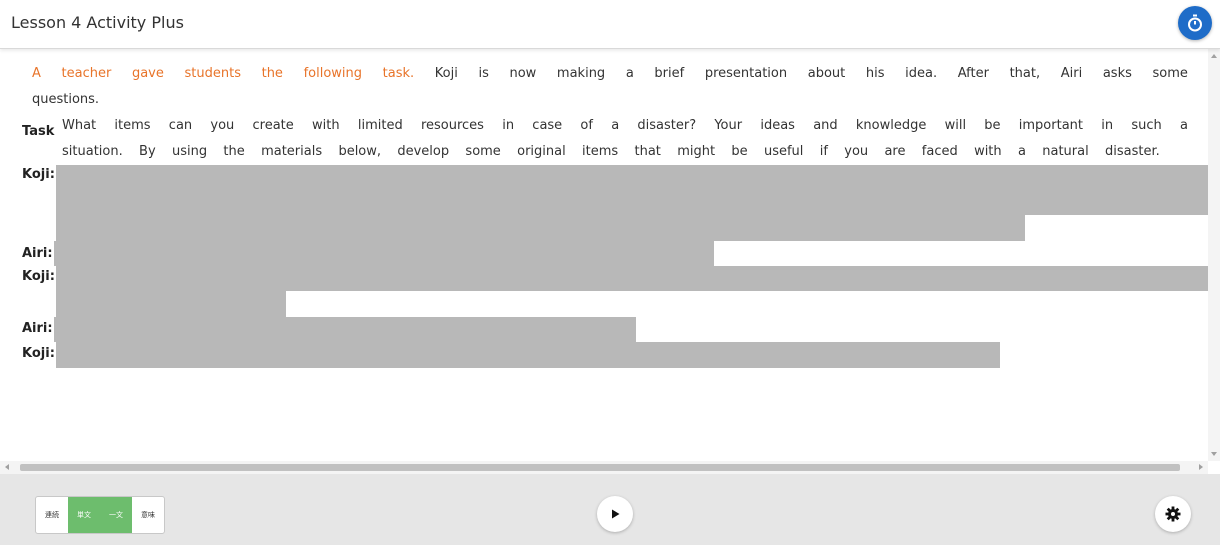  What do you see at coordinates (1201, 467) in the screenshot?
I see `scroll-right-icon` at bounding box center [1201, 467].